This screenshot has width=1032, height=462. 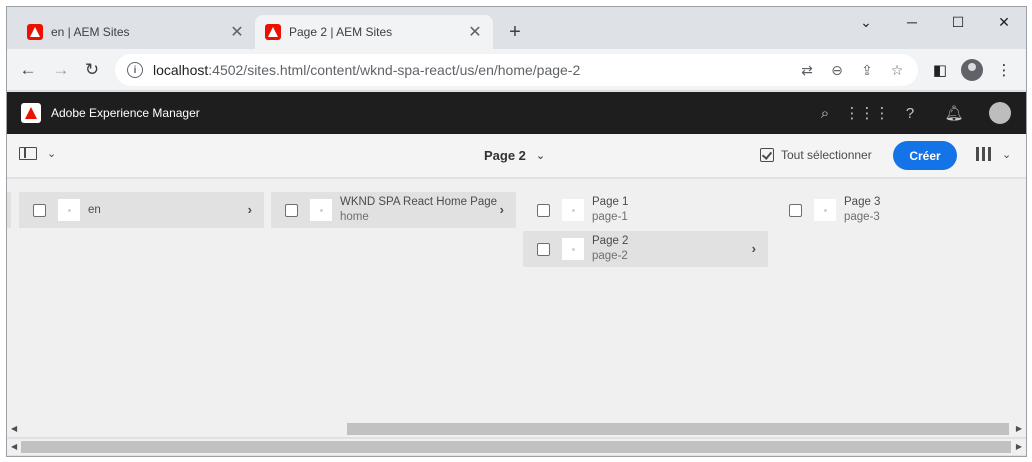 I want to click on side-rail-icon, so click(x=28, y=153).